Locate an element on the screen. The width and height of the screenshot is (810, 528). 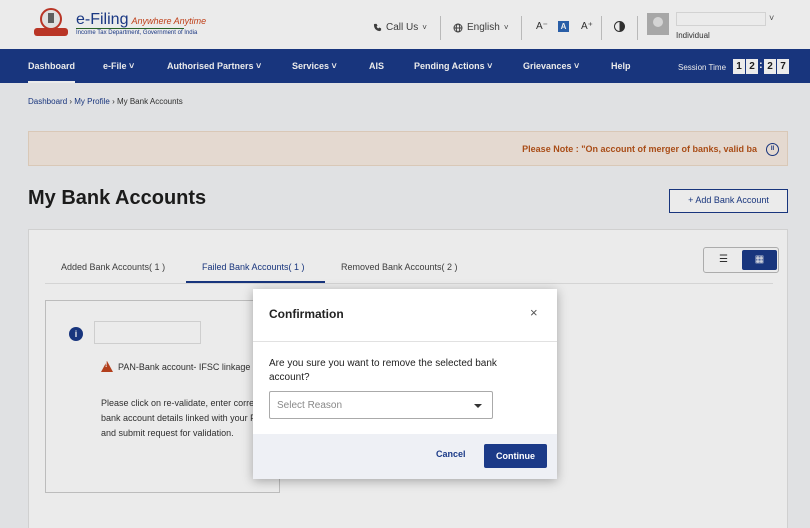
close-icon: × is located at coordinates (534, 312).